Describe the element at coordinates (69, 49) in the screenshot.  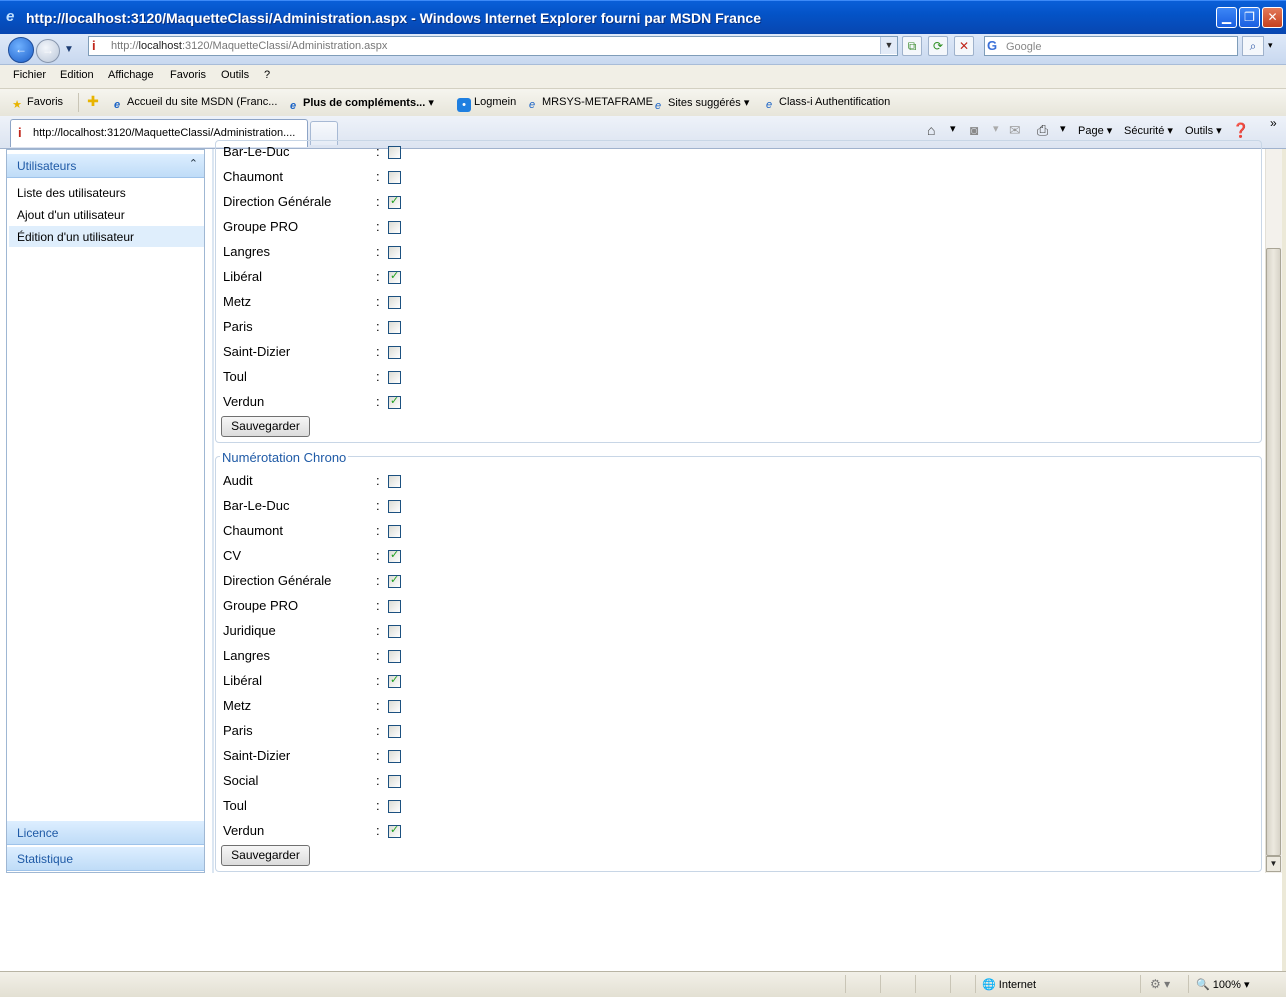
I see `history-dropdown-icon: ▼` at that location.